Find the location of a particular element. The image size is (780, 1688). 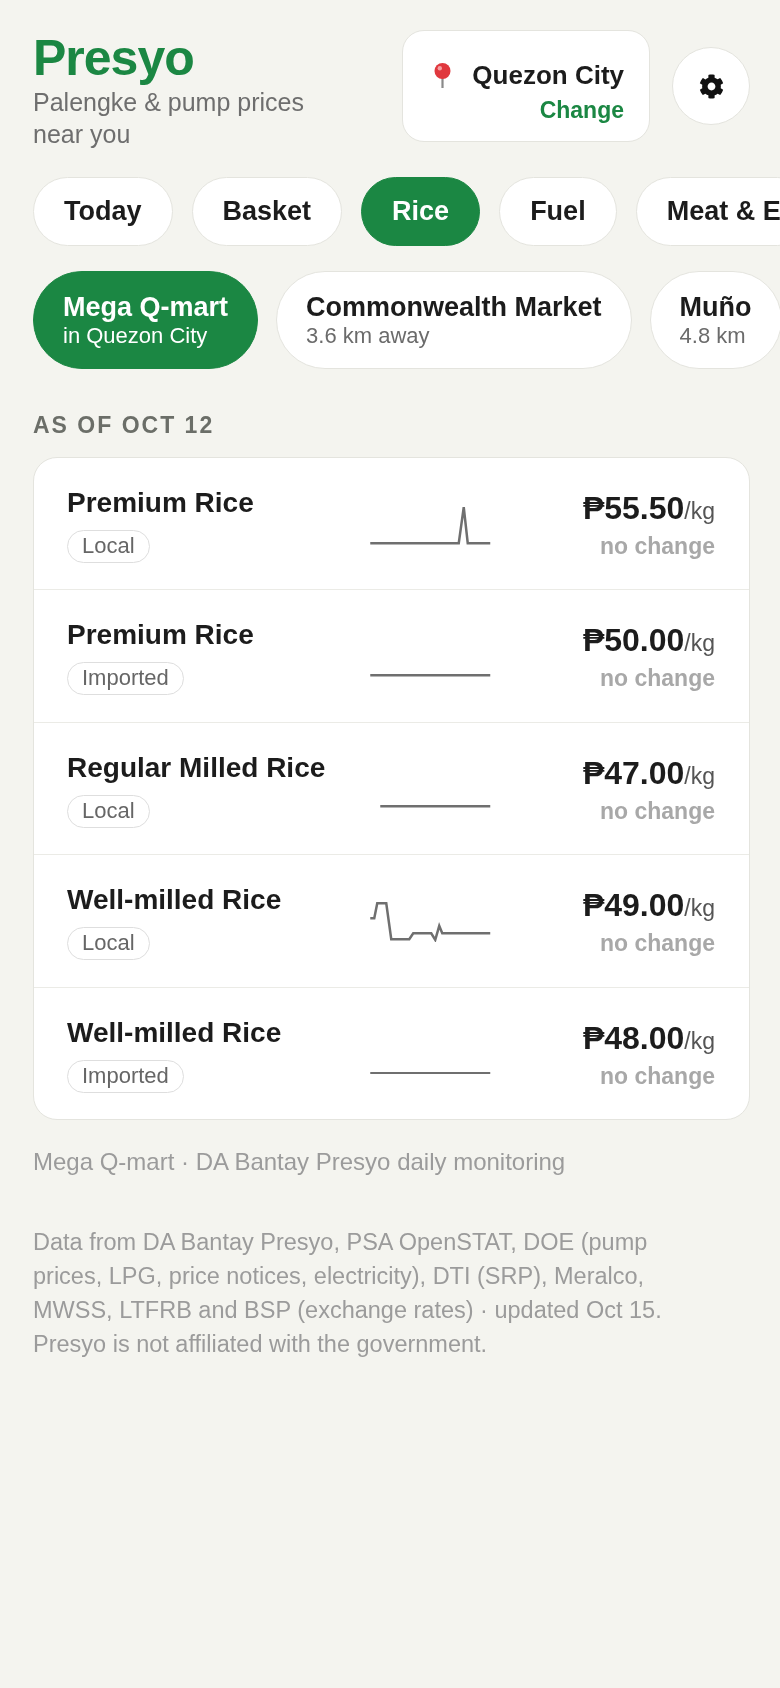

store-chip: Commonwealth Market 3.6 km away is located at coordinates (454, 320).